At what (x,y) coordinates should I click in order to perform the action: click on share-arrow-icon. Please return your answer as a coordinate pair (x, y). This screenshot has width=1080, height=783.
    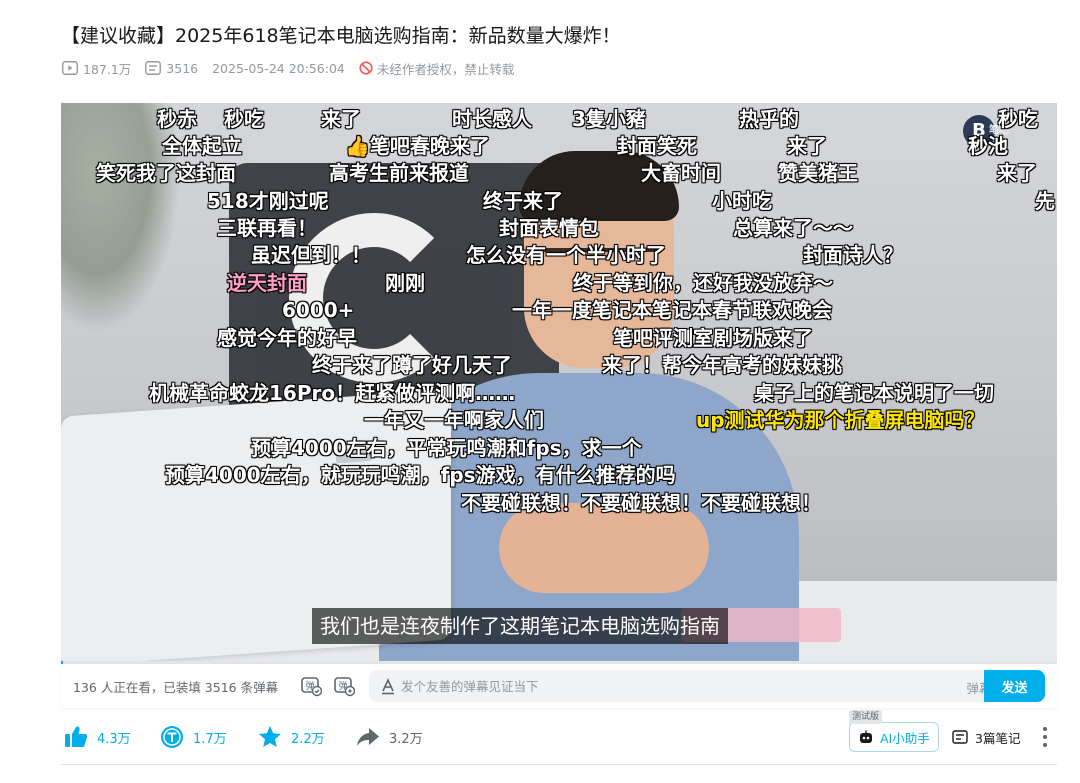
    Looking at the image, I should click on (368, 737).